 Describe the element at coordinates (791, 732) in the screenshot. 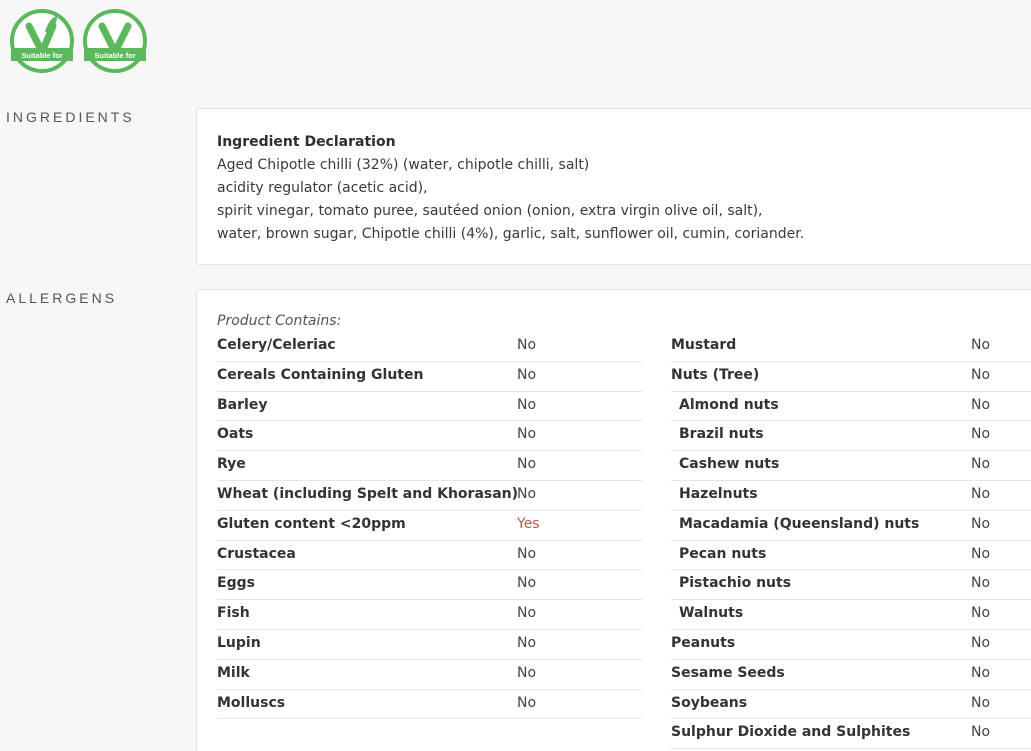

I see `allergen-name: Sulphur Dioxide and Sulphites` at that location.